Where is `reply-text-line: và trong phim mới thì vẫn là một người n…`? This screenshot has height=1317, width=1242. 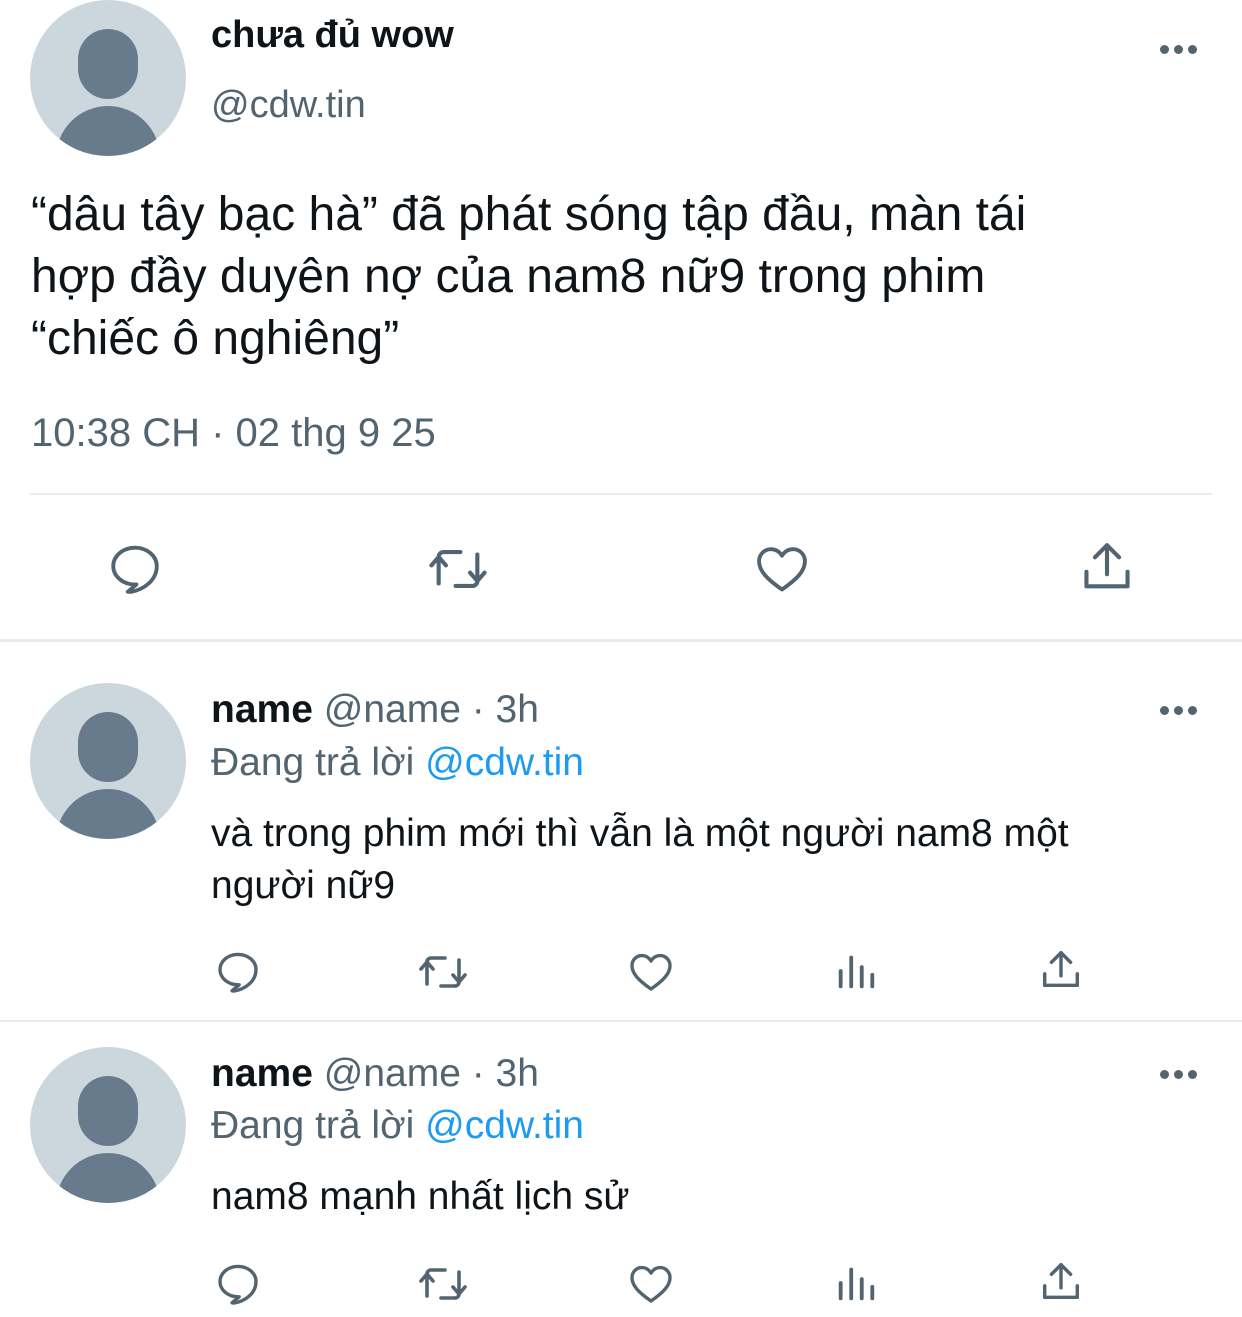 reply-text-line: và trong phim mới thì vẫn là một người n… is located at coordinates (640, 833).